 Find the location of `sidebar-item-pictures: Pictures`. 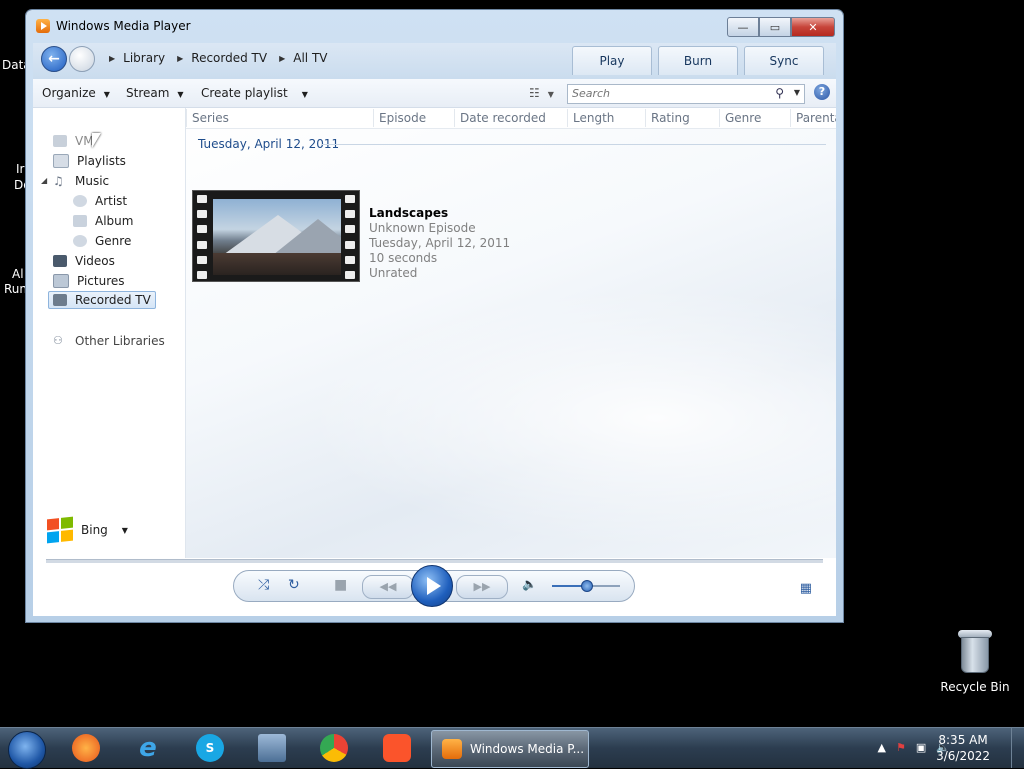

sidebar-item-pictures: Pictures is located at coordinates (89, 281).